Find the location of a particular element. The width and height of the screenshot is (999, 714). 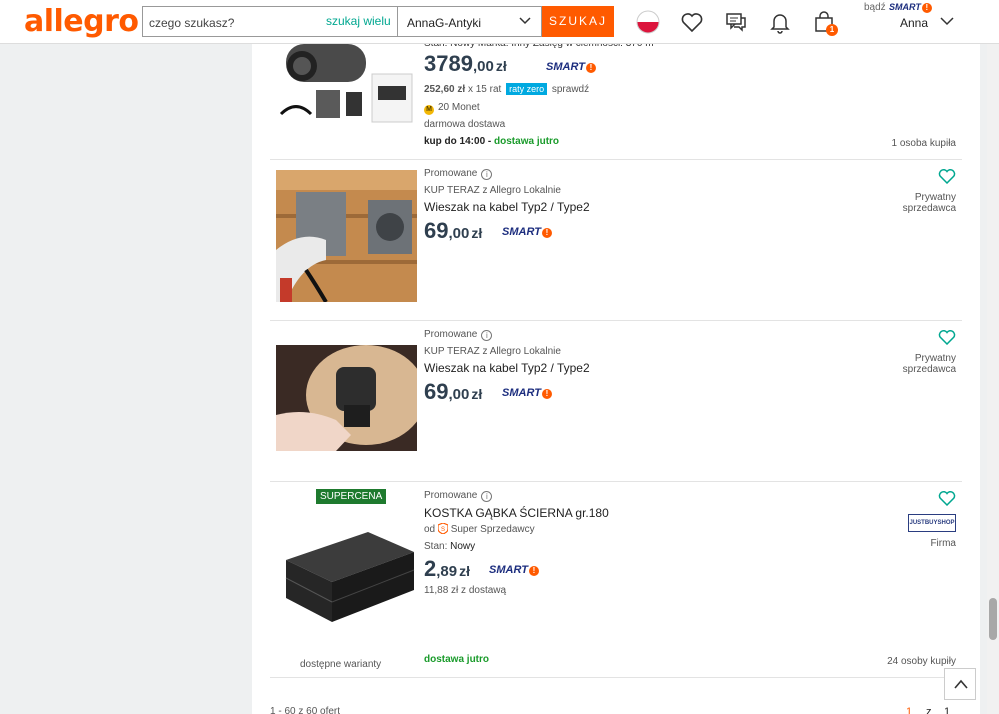

condition-line: Stan: Nowy is located at coordinates (449, 546).